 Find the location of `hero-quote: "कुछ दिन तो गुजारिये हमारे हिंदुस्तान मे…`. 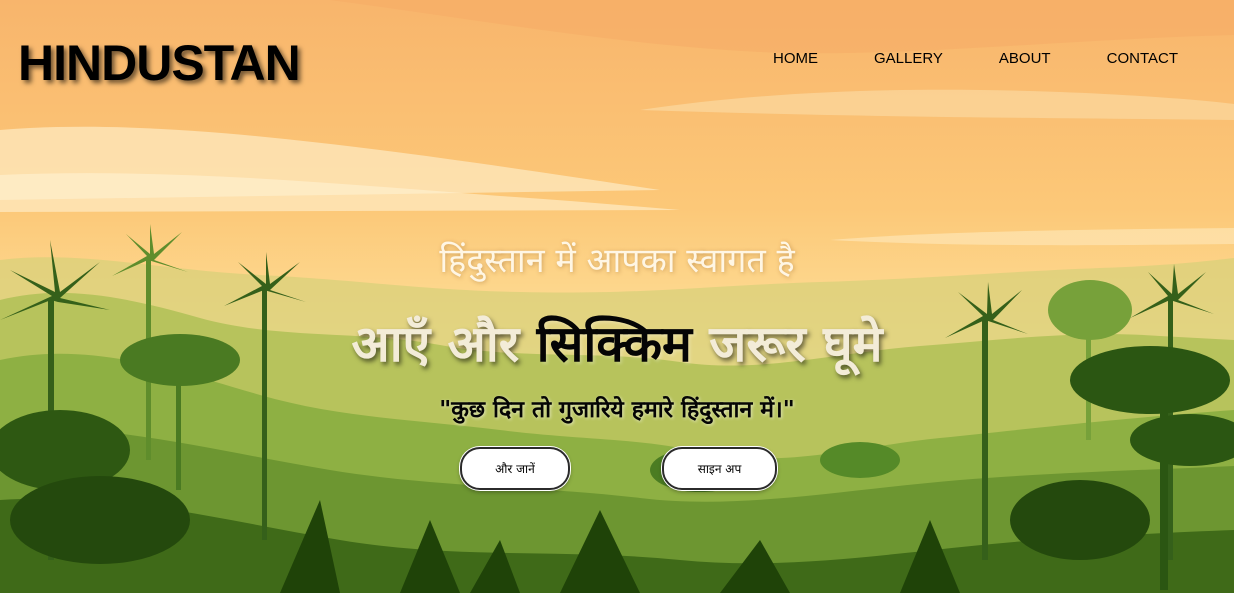

hero-quote: "कुछ दिन तो गुजारिये हमारे हिंदुस्तान मे… is located at coordinates (617, 410).